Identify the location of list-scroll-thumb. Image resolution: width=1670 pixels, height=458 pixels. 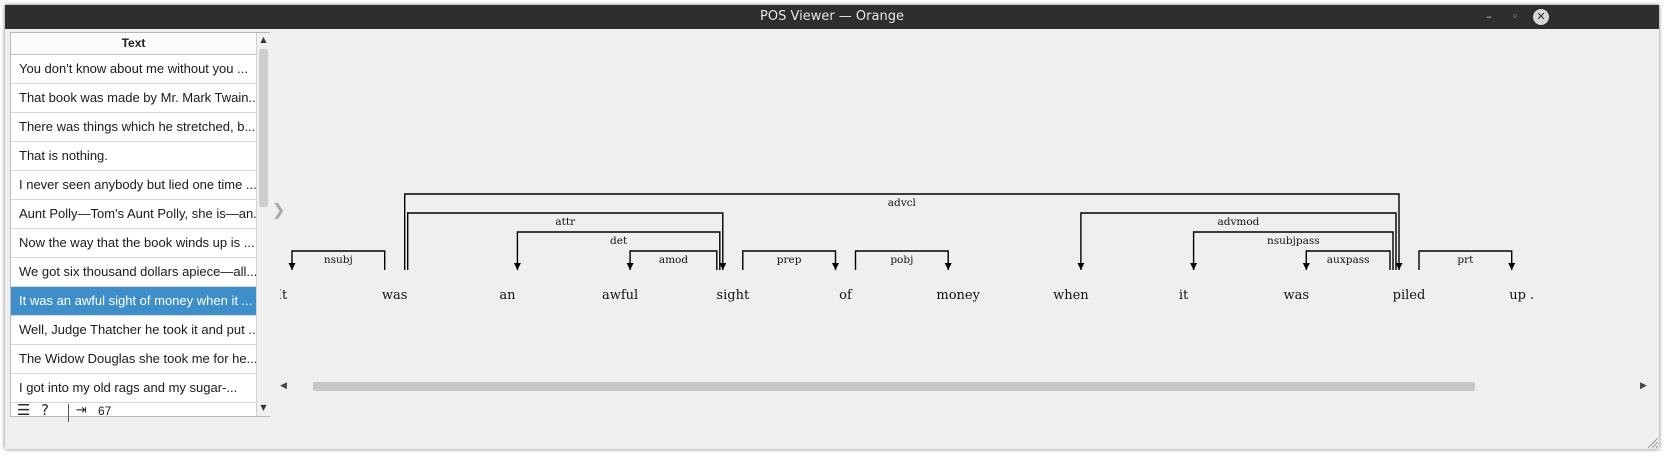
(263, 128).